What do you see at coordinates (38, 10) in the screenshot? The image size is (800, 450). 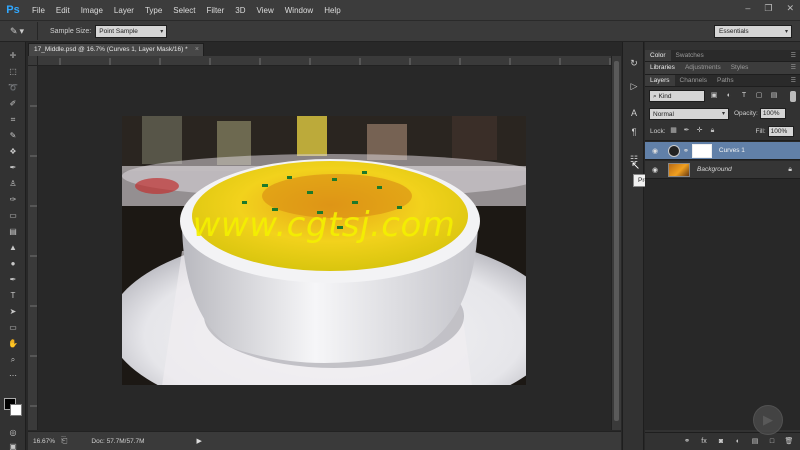 I see `menu-file: File` at bounding box center [38, 10].